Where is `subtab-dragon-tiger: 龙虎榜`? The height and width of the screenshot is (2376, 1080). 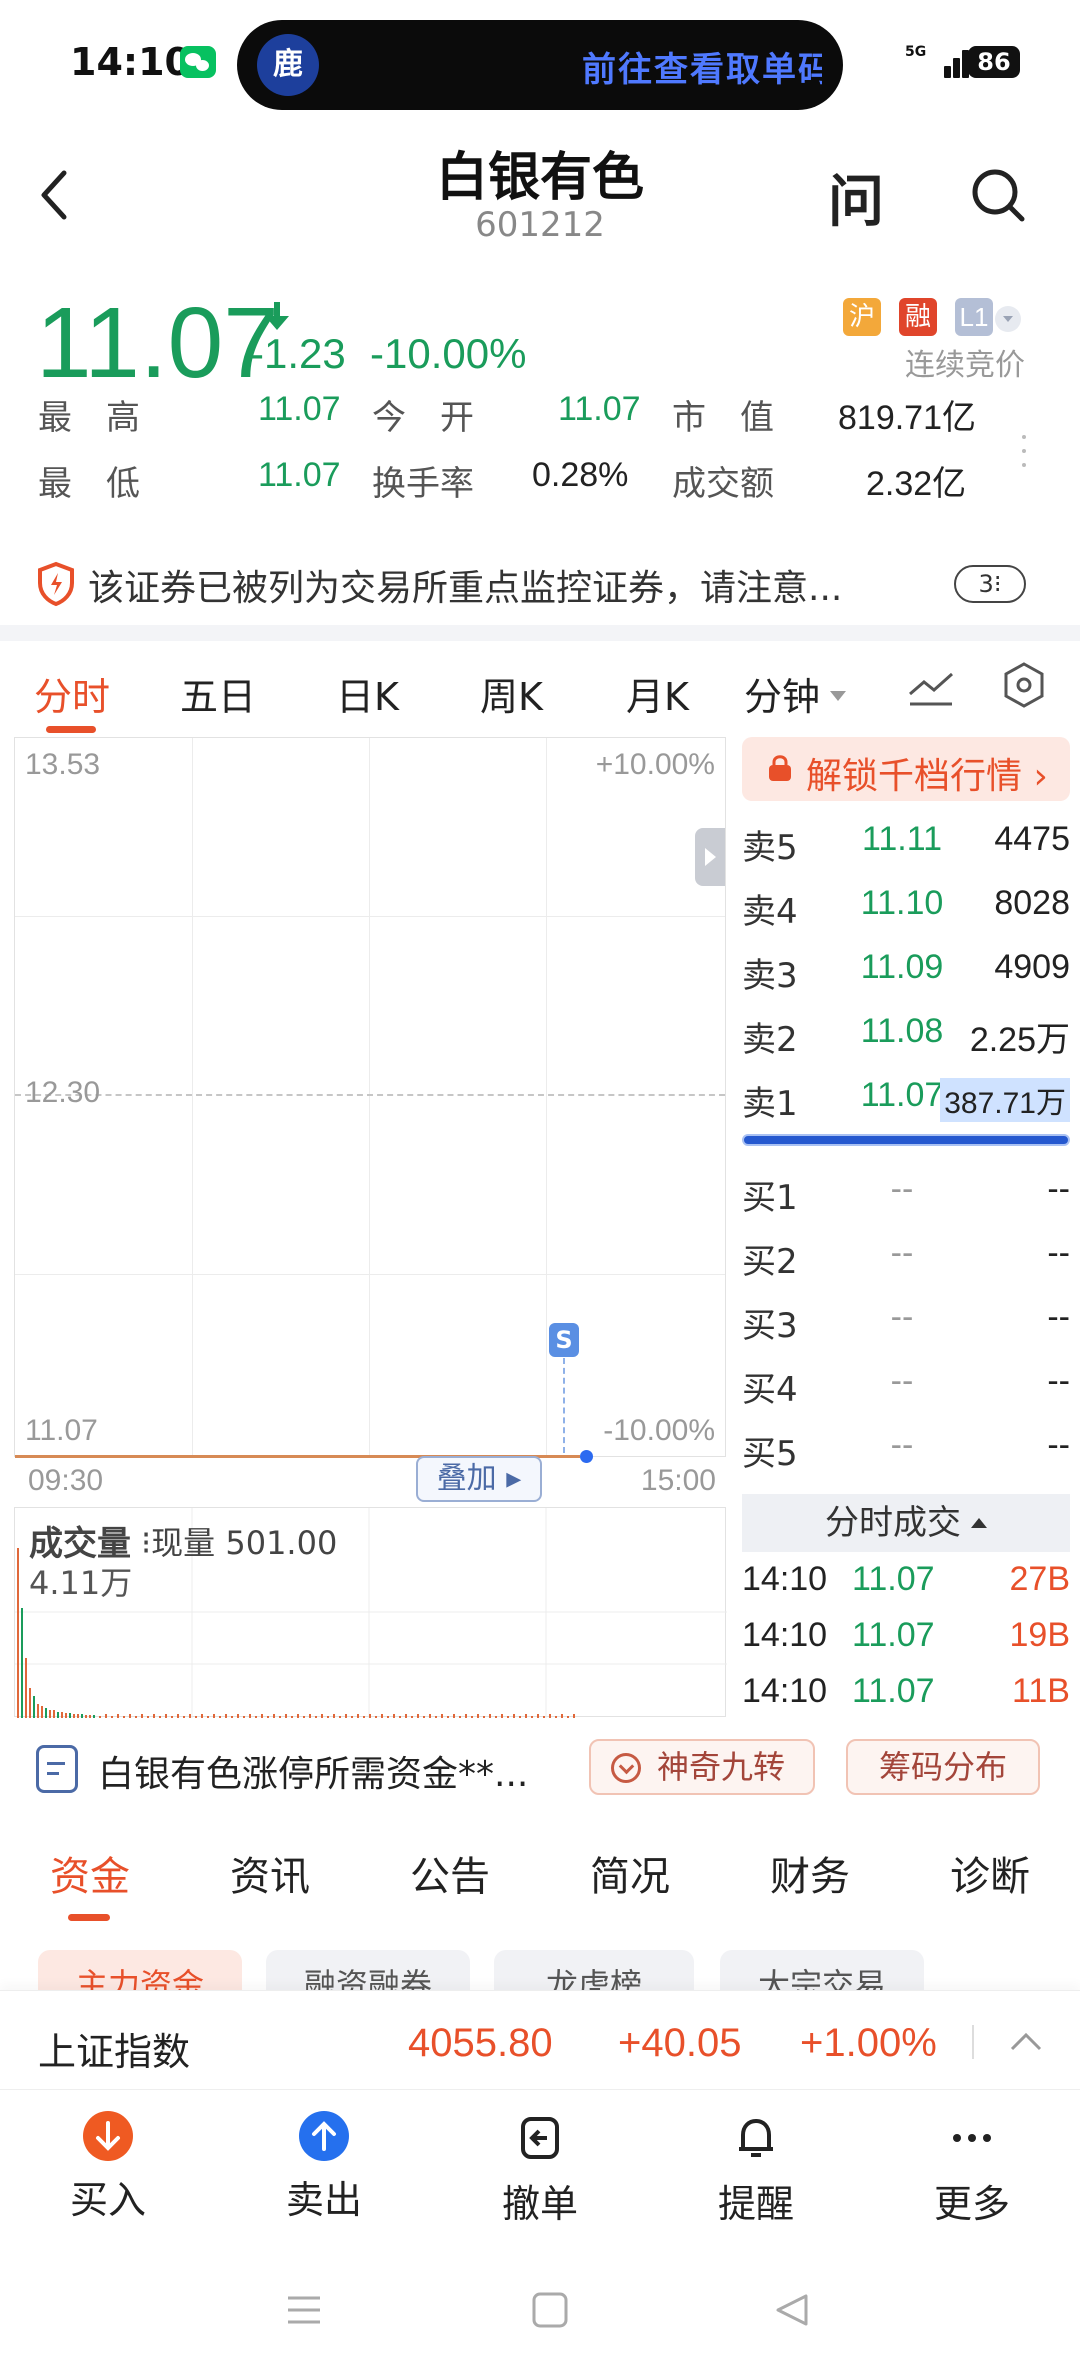 subtab-dragon-tiger: 龙虎榜 is located at coordinates (594, 1970).